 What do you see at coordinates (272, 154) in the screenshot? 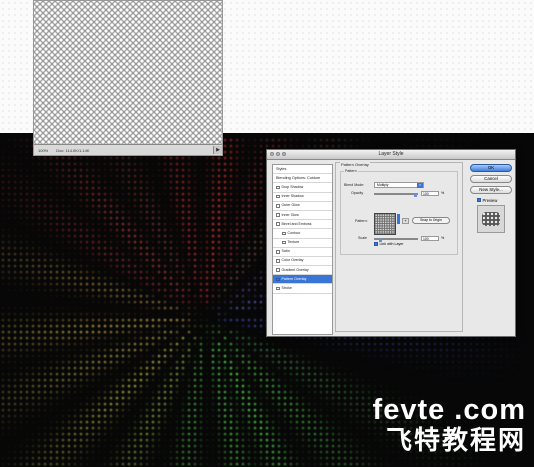
I see `close-window-icon` at bounding box center [272, 154].